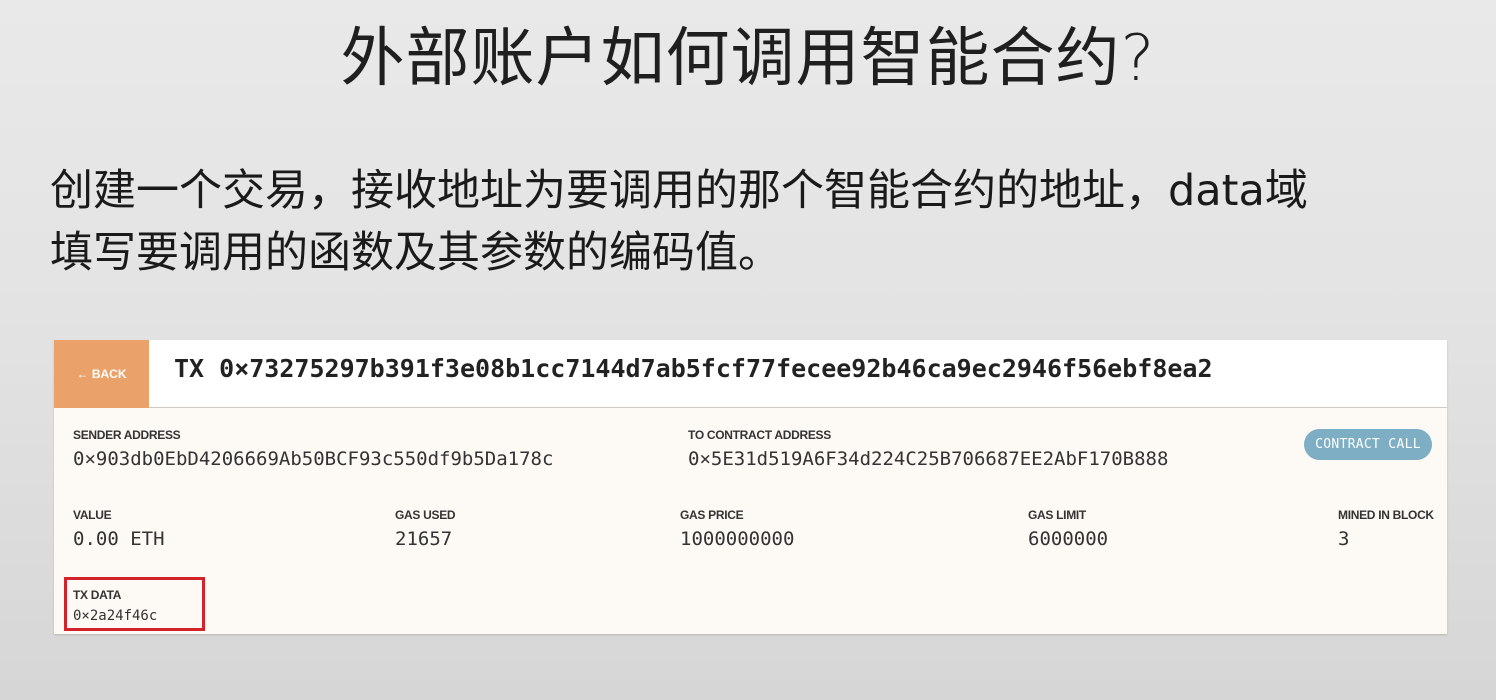 This screenshot has height=700, width=1496. Describe the element at coordinates (759, 435) in the screenshot. I see `to-contract-address-label: TO CONTRACT ADDRESS` at that location.